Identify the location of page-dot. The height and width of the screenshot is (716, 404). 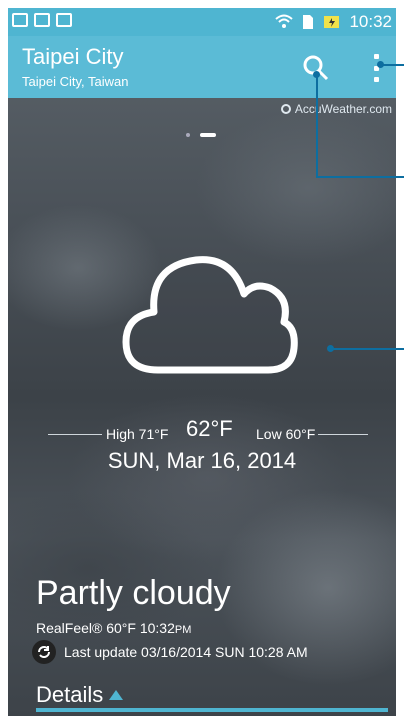
(188, 135).